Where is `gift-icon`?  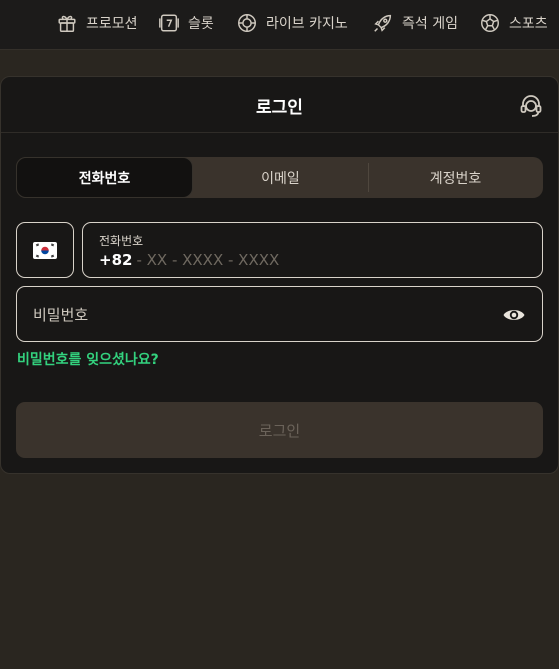
gift-icon is located at coordinates (67, 23).